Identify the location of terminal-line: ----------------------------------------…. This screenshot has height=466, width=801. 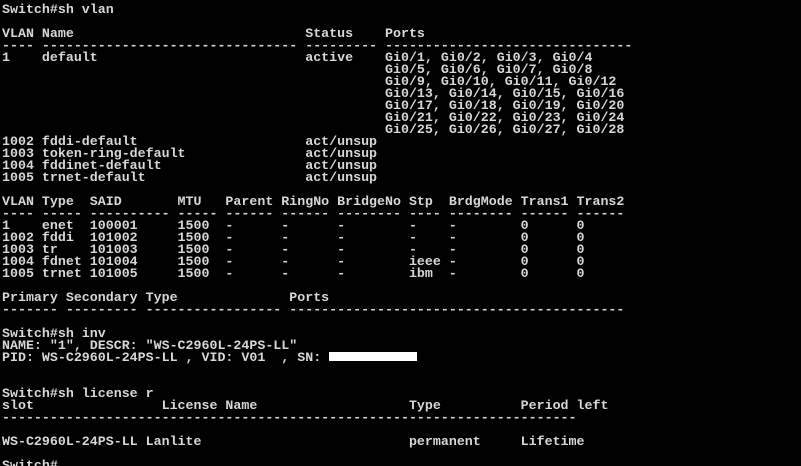
(289, 417).